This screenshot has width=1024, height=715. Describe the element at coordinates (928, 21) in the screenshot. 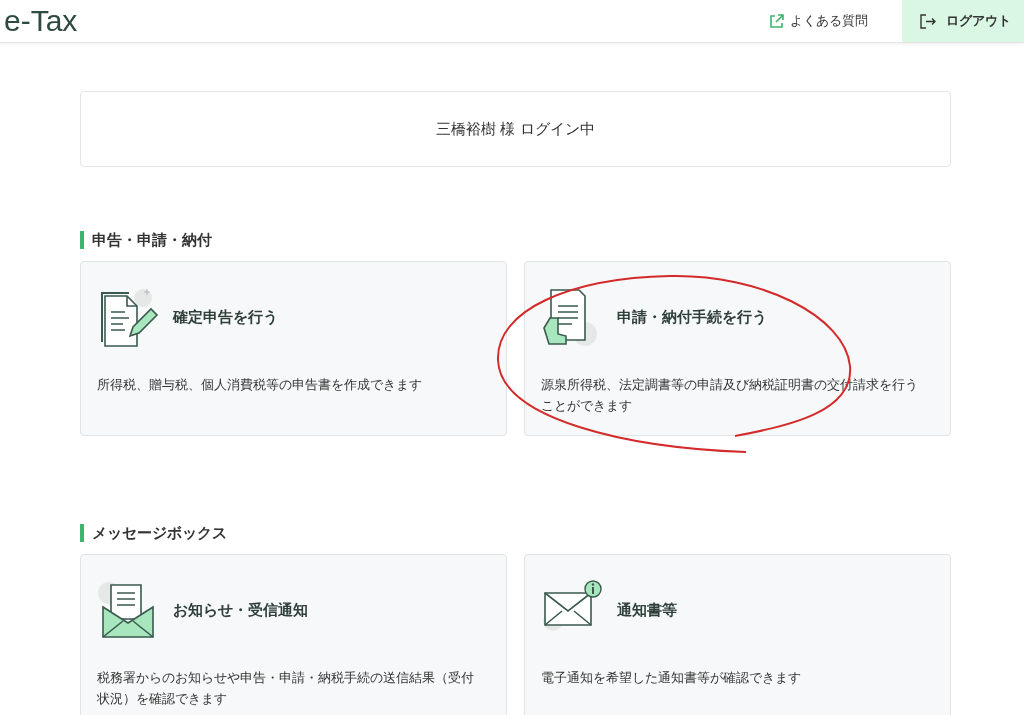

I see `logout-icon` at that location.